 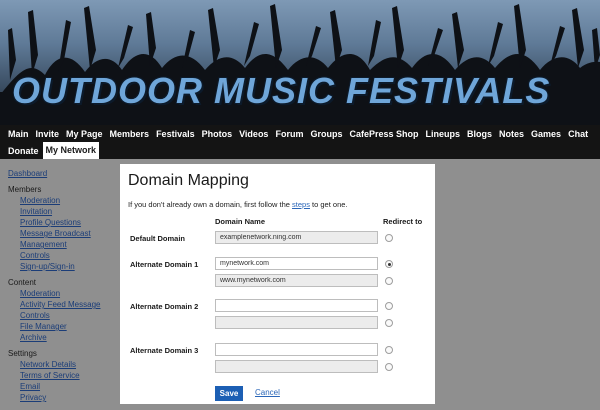 What do you see at coordinates (546, 134) in the screenshot?
I see `nav-item-games: Games` at bounding box center [546, 134].